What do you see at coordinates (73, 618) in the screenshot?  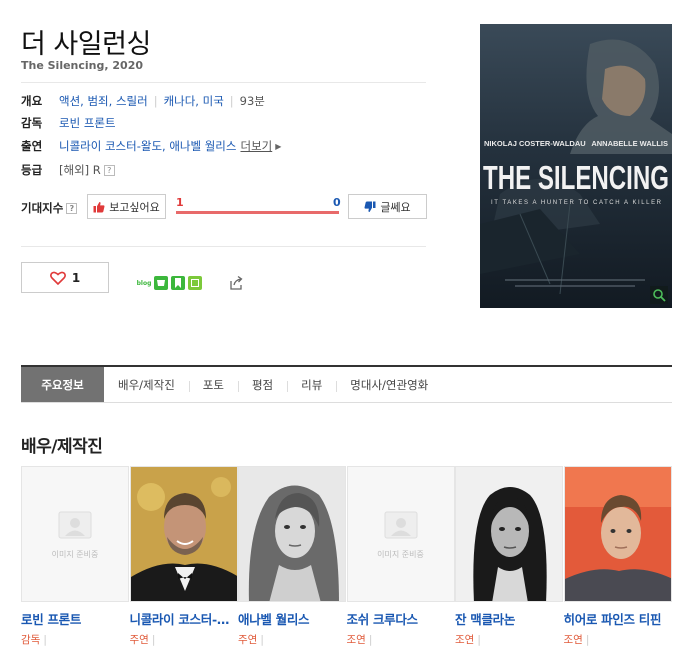 I see `cast-name: 로빈 프론트` at bounding box center [73, 618].